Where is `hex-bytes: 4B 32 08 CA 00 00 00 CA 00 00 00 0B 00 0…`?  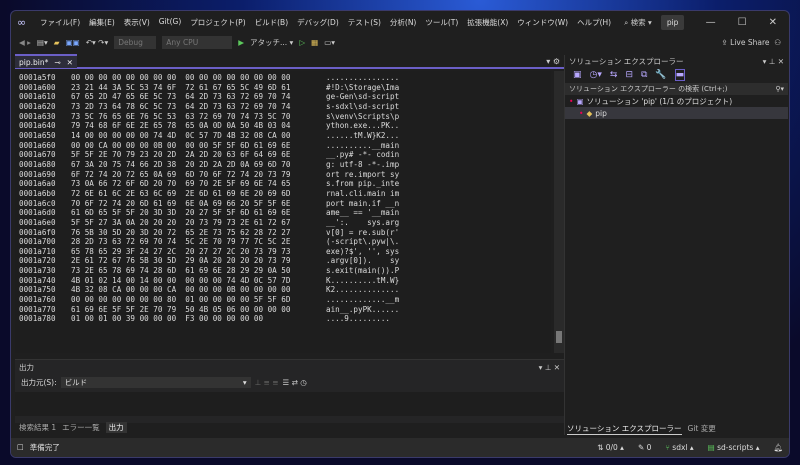 hex-bytes: 4B 32 08 CA 00 00 00 CA 00 00 00 0B 00 0… is located at coordinates (181, 290).